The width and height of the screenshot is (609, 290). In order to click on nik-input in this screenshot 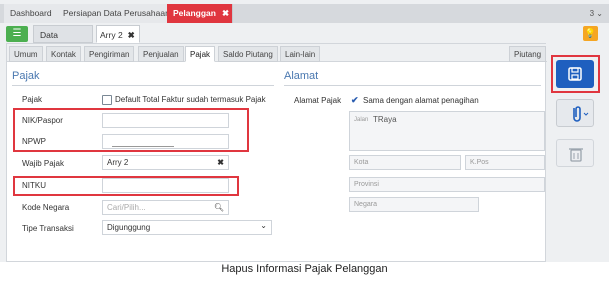, I will do `click(165, 120)`.